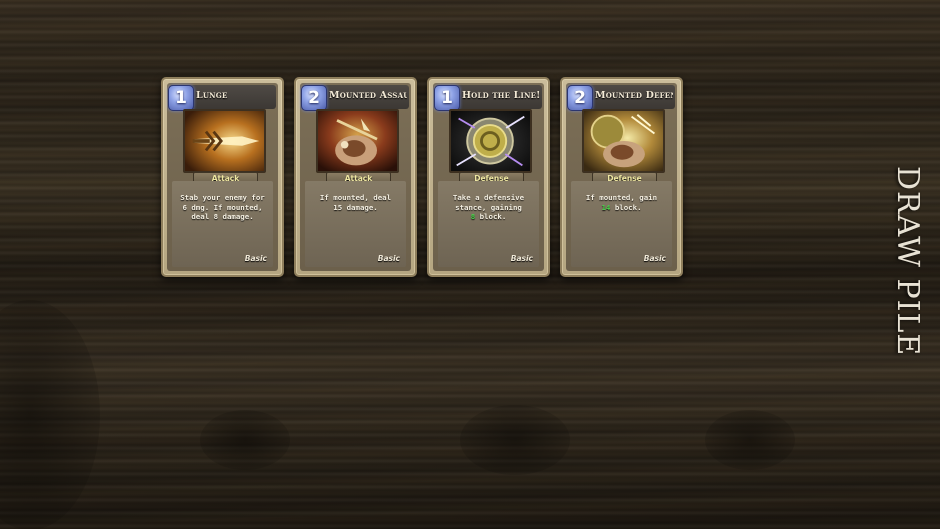  I want to click on card-title-bar: 2 Mounted Defense, so click(621, 98).